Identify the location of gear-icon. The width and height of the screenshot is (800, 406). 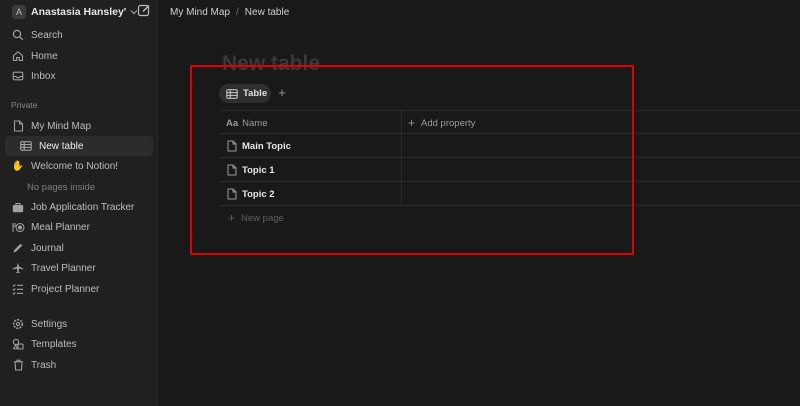
(18, 324).